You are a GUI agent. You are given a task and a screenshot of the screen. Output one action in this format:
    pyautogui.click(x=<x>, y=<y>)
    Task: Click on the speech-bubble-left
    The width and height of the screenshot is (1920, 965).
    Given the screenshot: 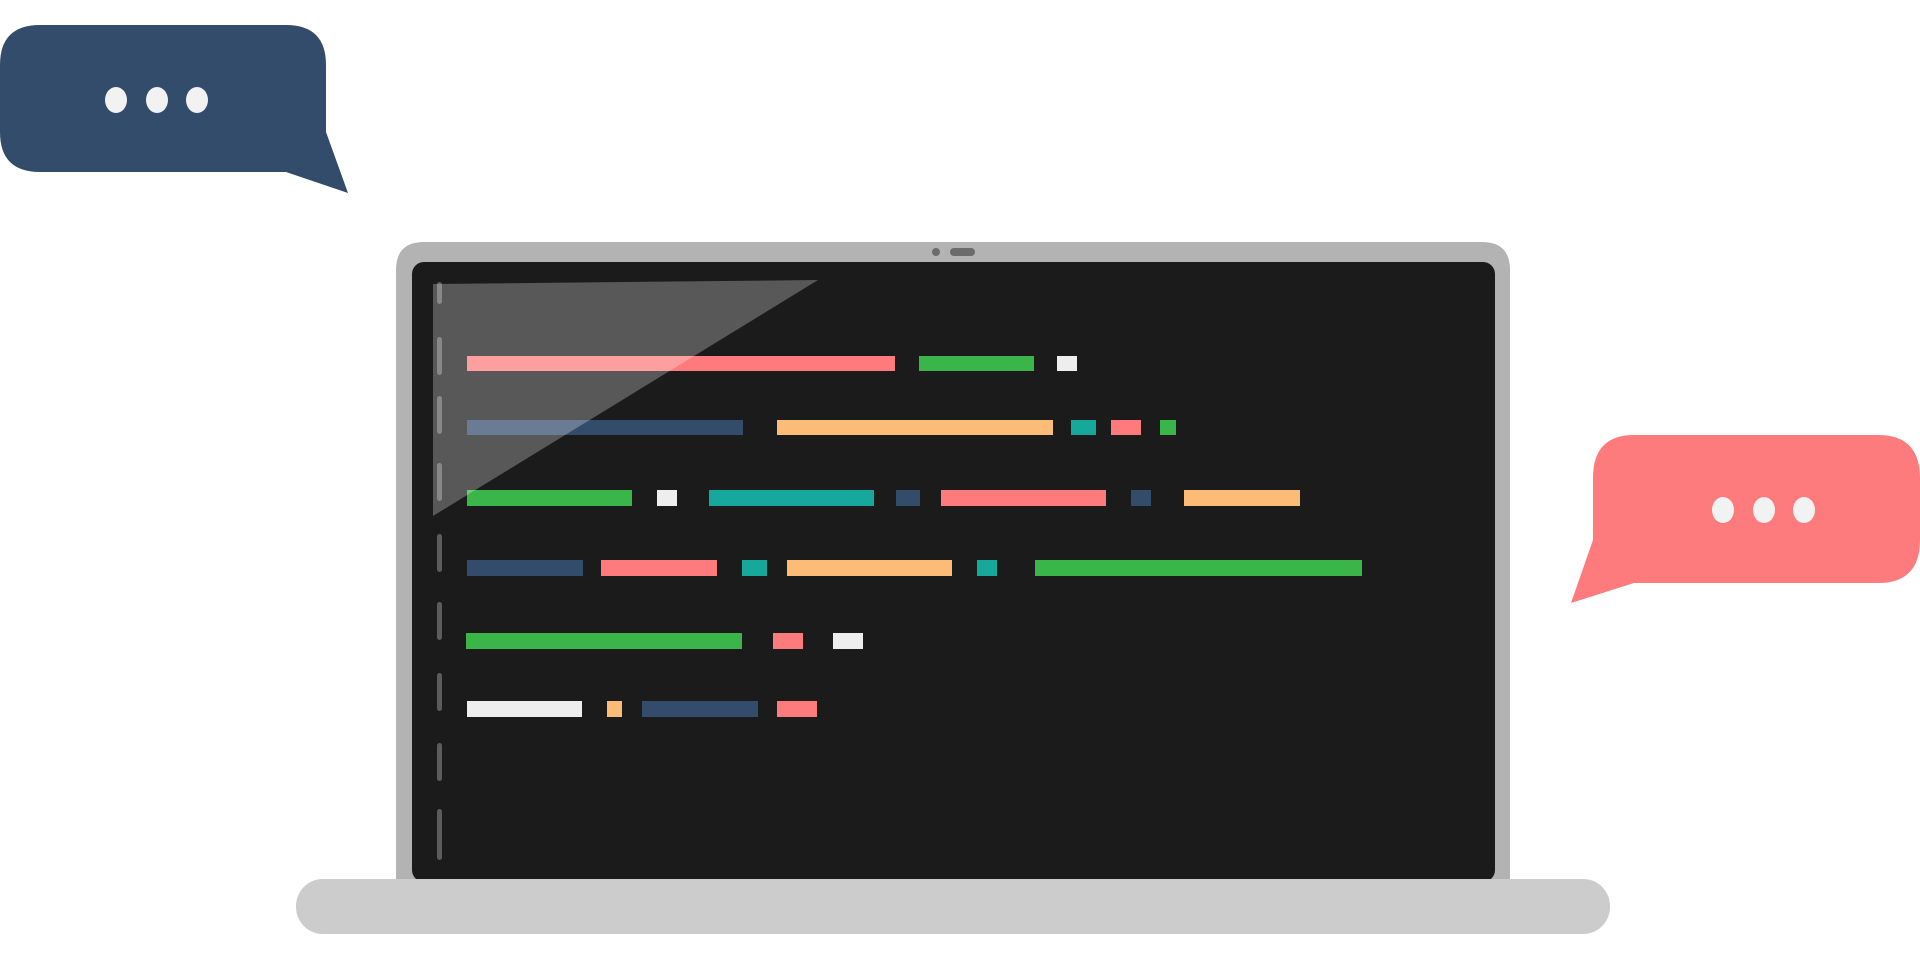 What is the action you would take?
    pyautogui.click(x=174, y=109)
    